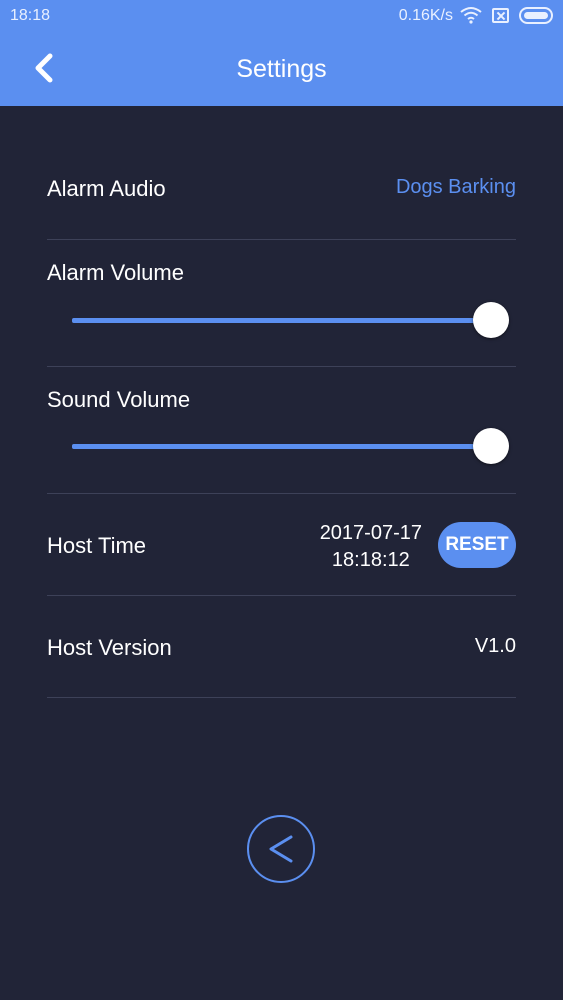 The image size is (563, 1000). Describe the element at coordinates (115, 272) in the screenshot. I see `alarm-volume-label: Alarm Volume` at that location.